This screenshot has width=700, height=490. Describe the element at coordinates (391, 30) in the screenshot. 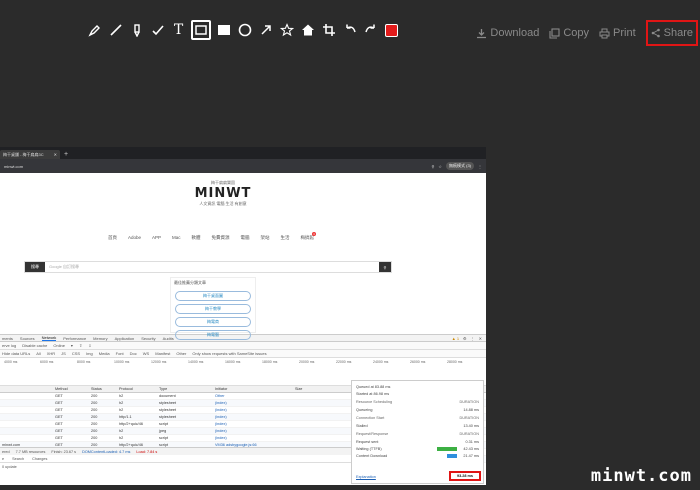

I see `color-swatch` at that location.